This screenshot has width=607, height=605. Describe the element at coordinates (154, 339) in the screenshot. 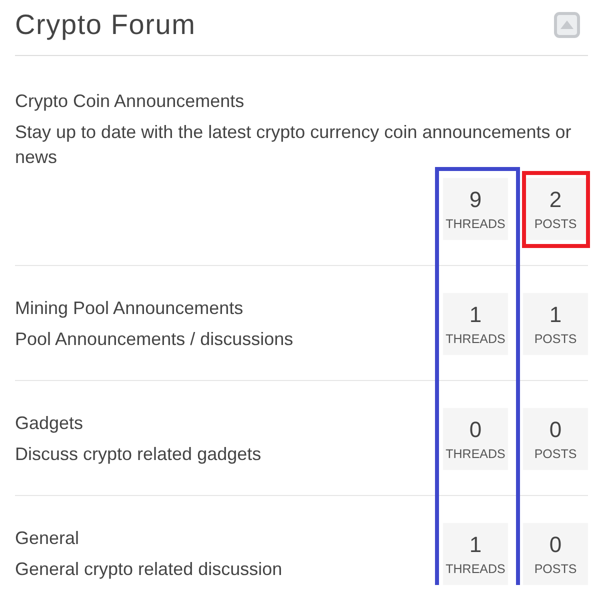

I see `forum-description: Pool Announcements / discussions` at that location.